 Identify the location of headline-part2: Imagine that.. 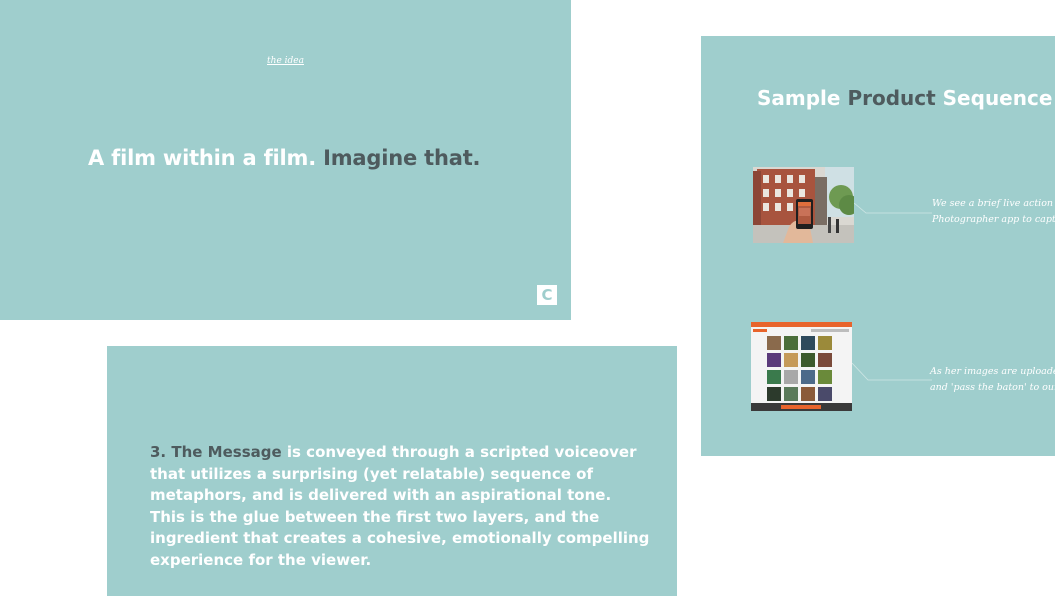
(402, 158).